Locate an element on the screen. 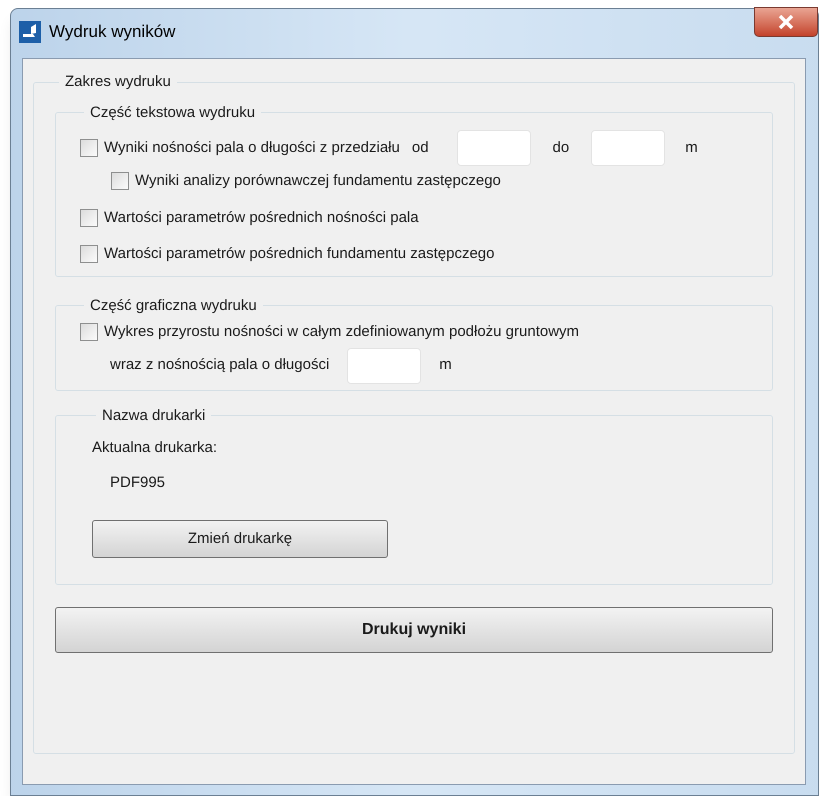  window-title: Wydruk wyników is located at coordinates (112, 32).